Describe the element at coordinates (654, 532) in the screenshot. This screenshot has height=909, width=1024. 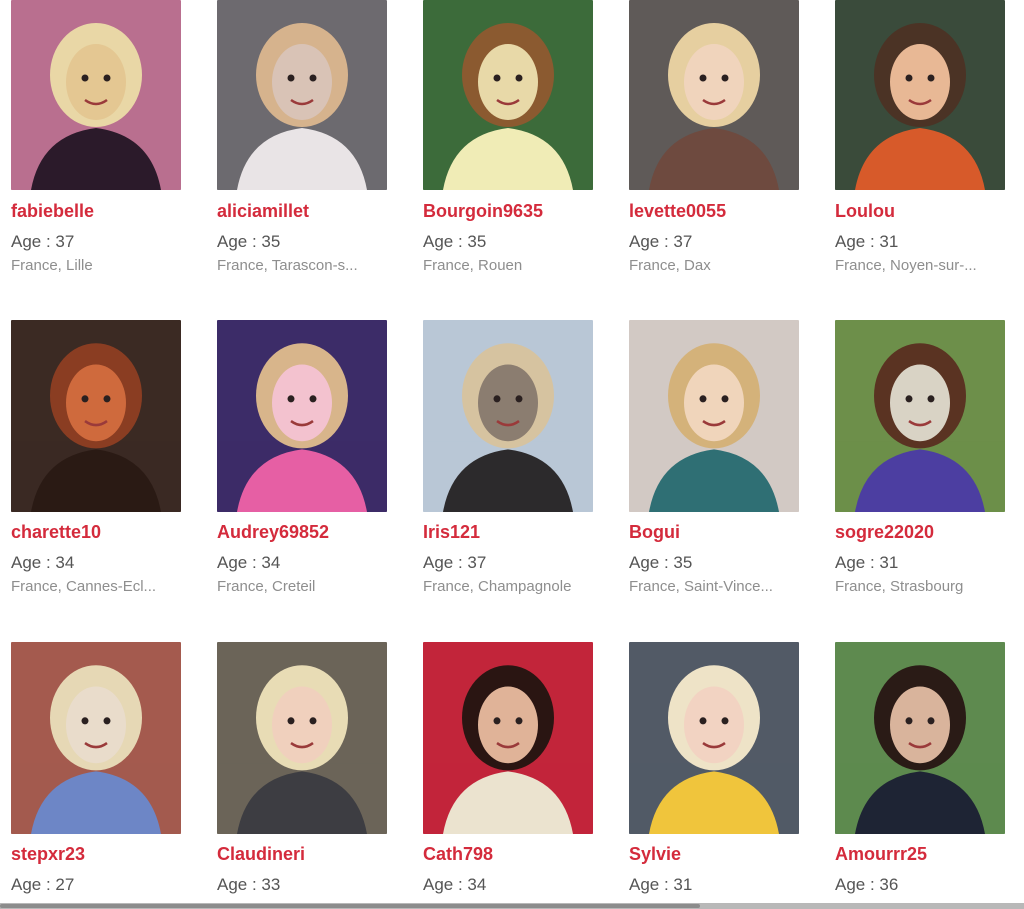
I see `profile-username: Bogui` at that location.